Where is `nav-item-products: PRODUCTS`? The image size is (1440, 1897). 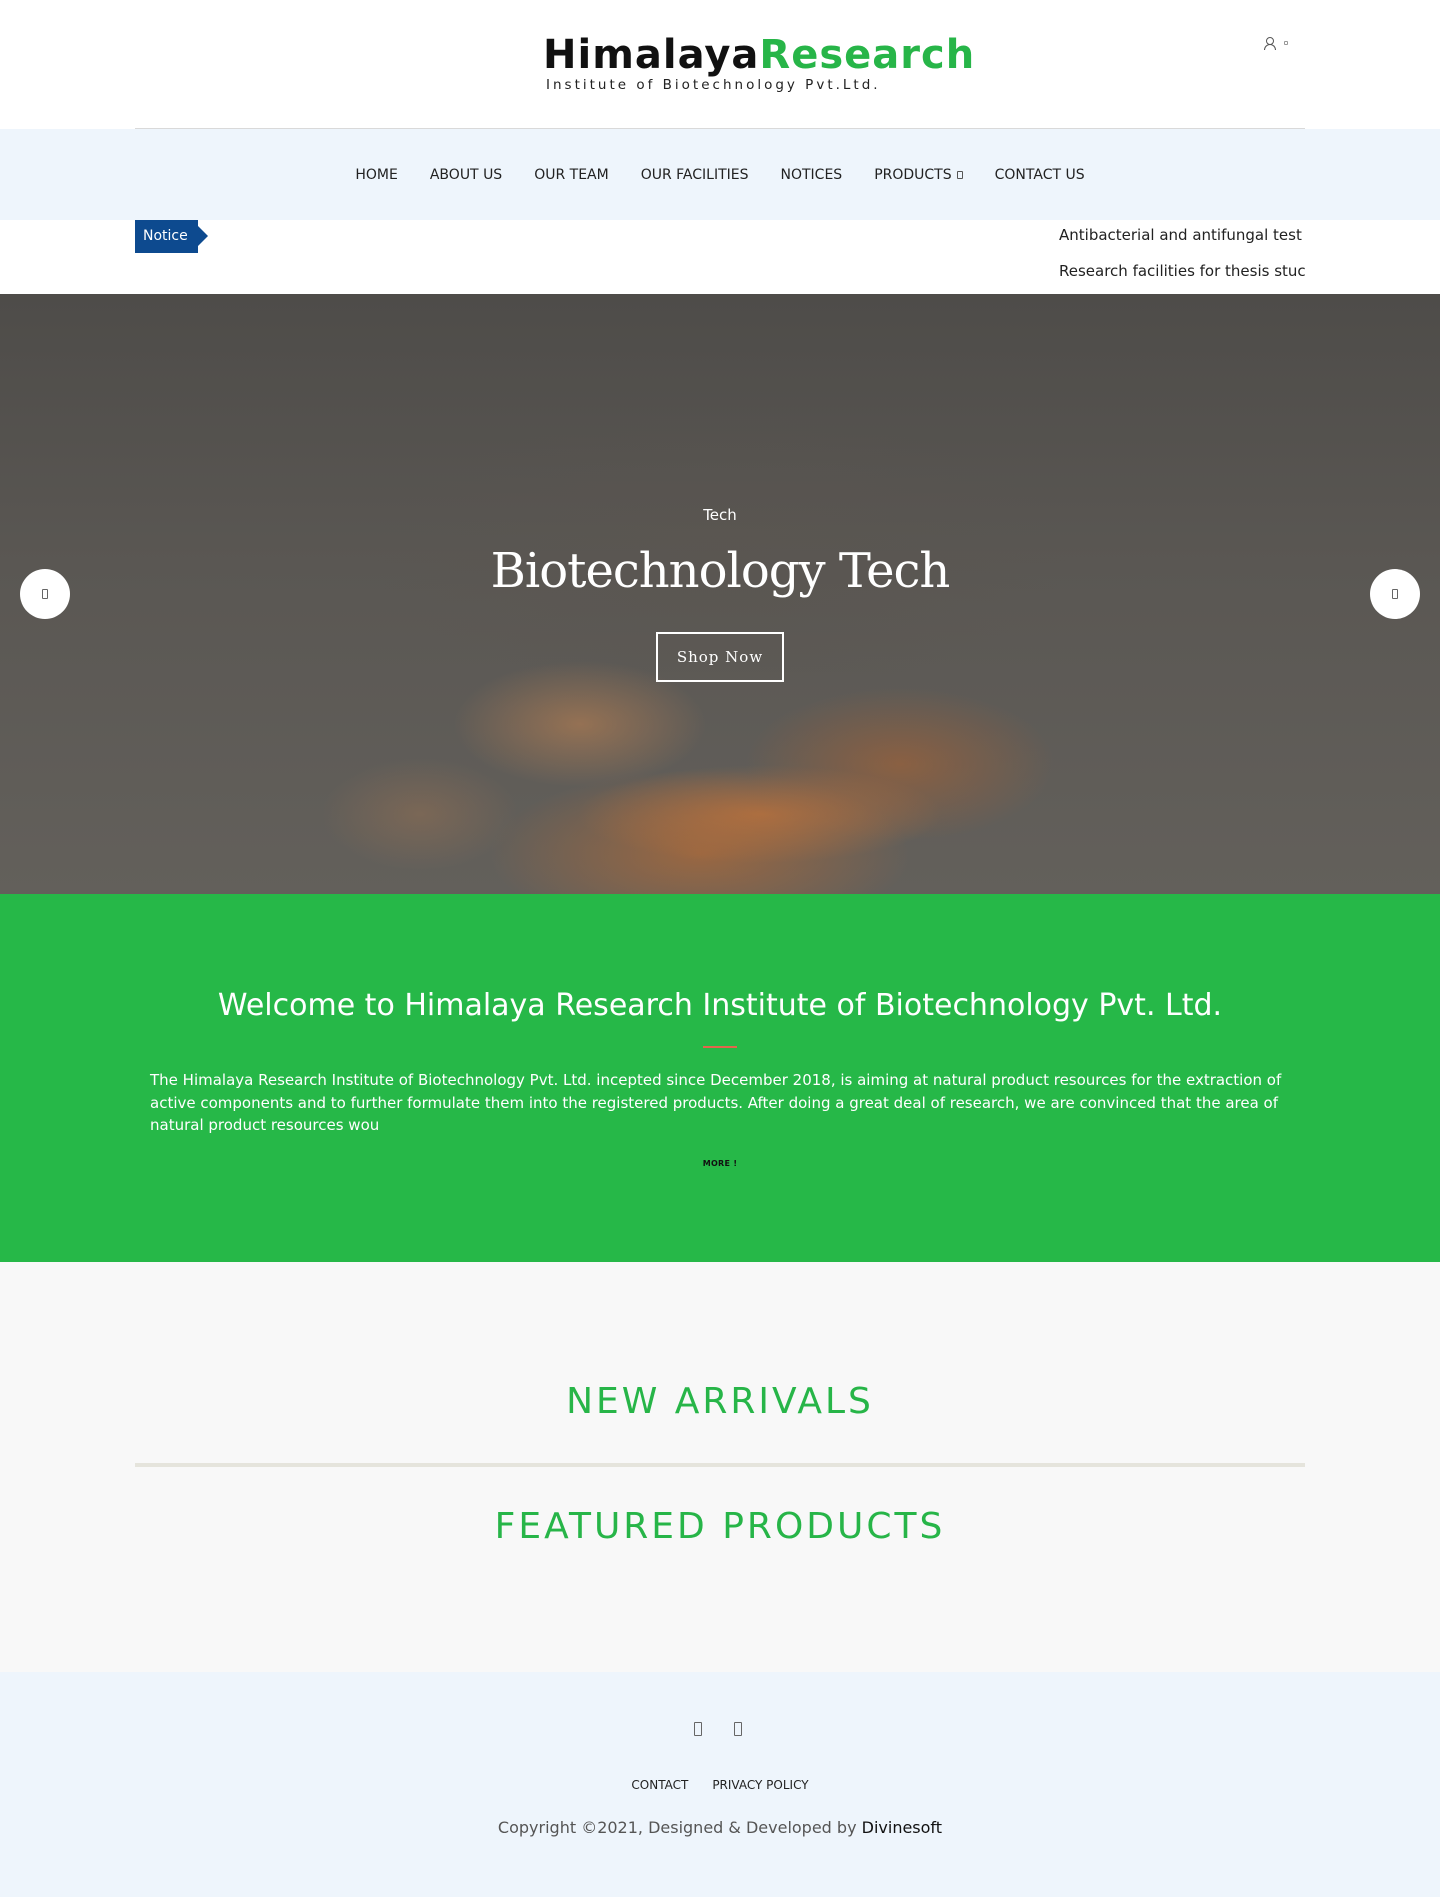 nav-item-products: PRODUCTS is located at coordinates (918, 174).